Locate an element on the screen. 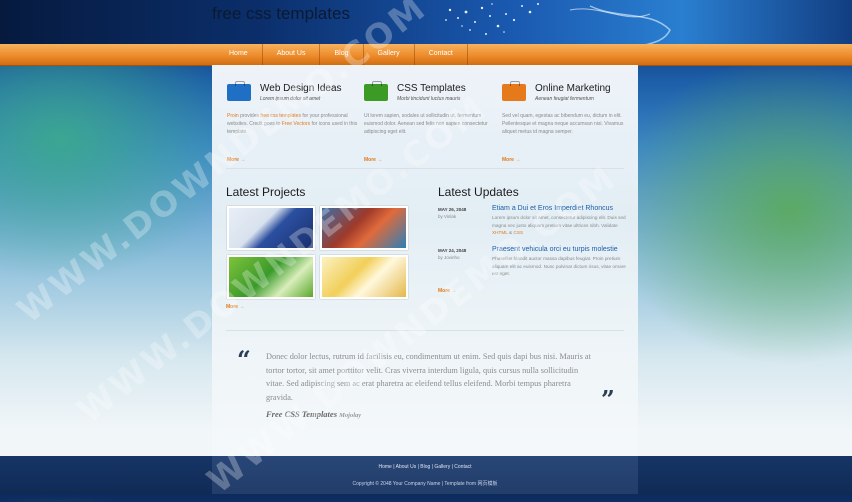 The image size is (852, 502). feature-title: Online Marketing is located at coordinates (573, 88).